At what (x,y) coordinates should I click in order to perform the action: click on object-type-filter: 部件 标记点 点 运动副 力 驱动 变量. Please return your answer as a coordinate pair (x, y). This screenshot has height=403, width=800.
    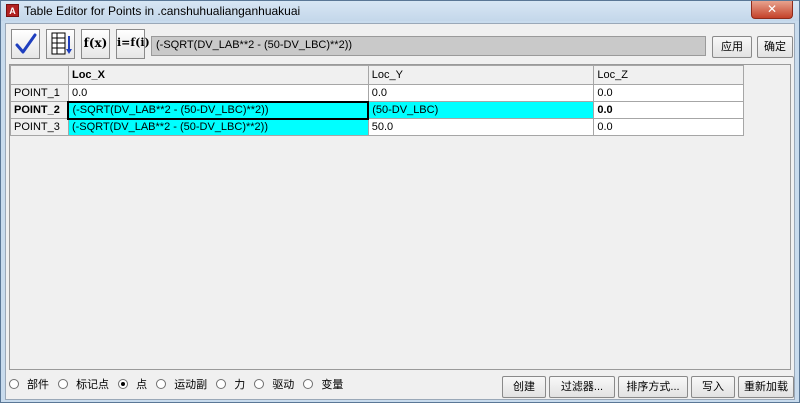
    Looking at the image, I should click on (179, 385).